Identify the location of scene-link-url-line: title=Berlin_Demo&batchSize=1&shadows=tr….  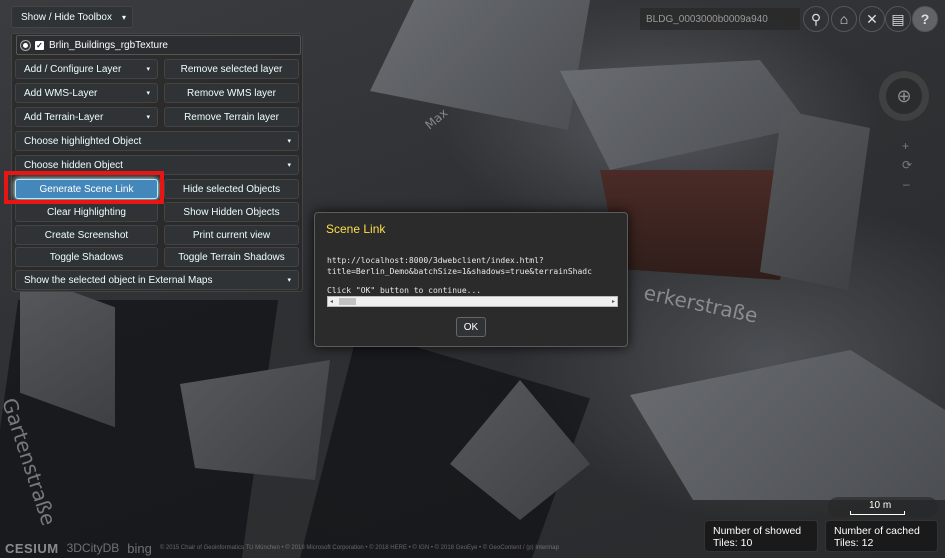
(473, 271).